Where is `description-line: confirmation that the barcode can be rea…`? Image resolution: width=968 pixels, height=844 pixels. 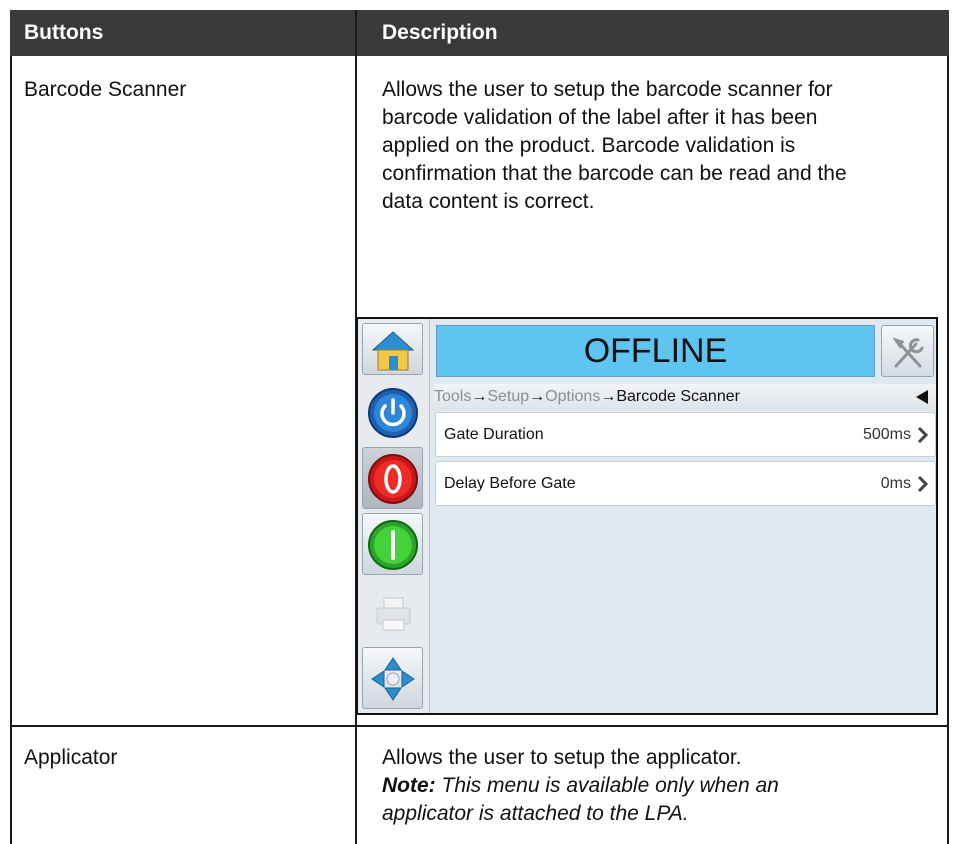
description-line: confirmation that the barcode can be rea… is located at coordinates (614, 173).